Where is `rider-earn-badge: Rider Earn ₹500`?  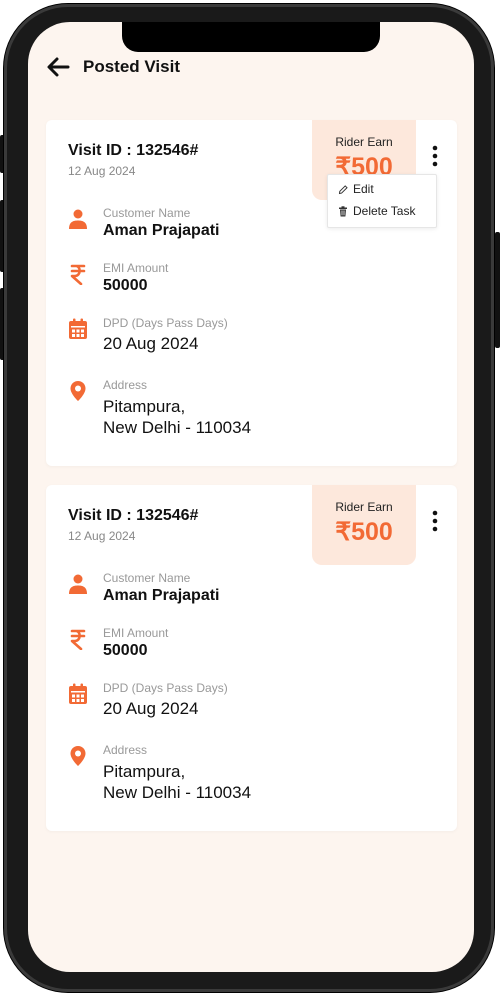 rider-earn-badge: Rider Earn ₹500 is located at coordinates (364, 525).